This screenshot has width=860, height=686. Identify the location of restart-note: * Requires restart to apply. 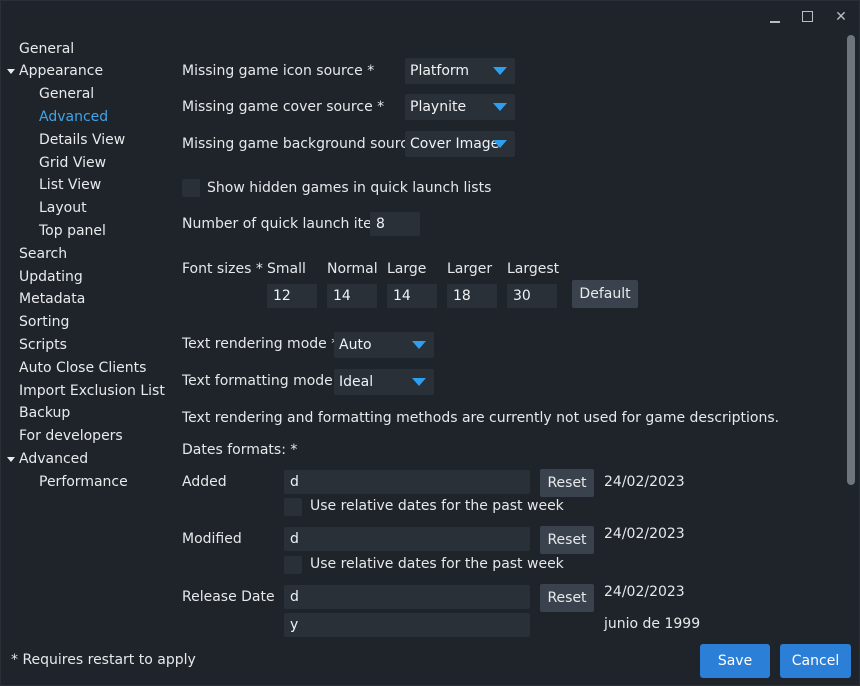
(103, 660).